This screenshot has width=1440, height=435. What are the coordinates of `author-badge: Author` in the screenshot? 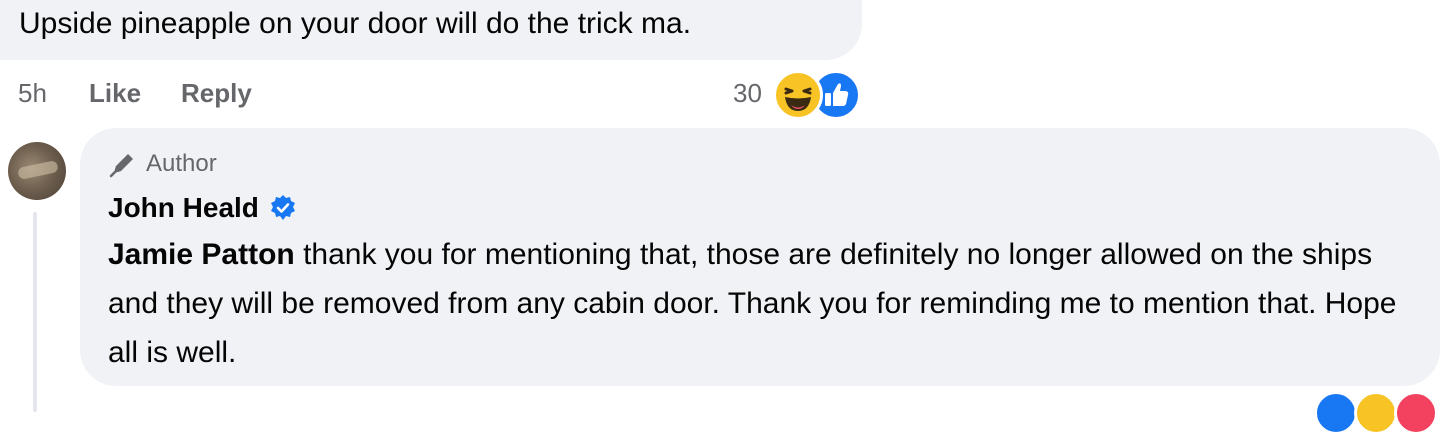 It's located at (162, 164).